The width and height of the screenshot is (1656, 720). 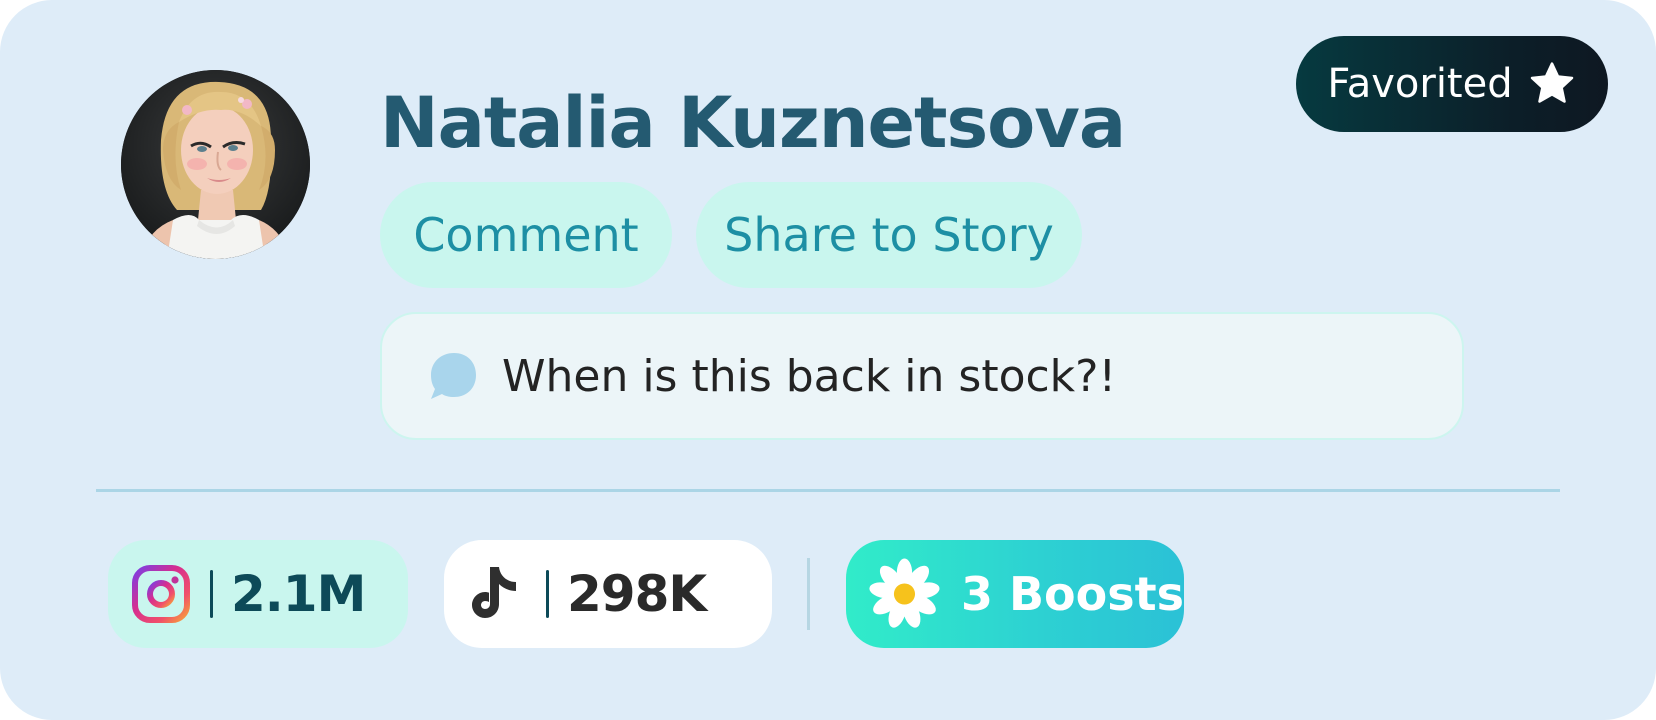 I want to click on tiktok-follower-count: 298K, so click(x=637, y=594).